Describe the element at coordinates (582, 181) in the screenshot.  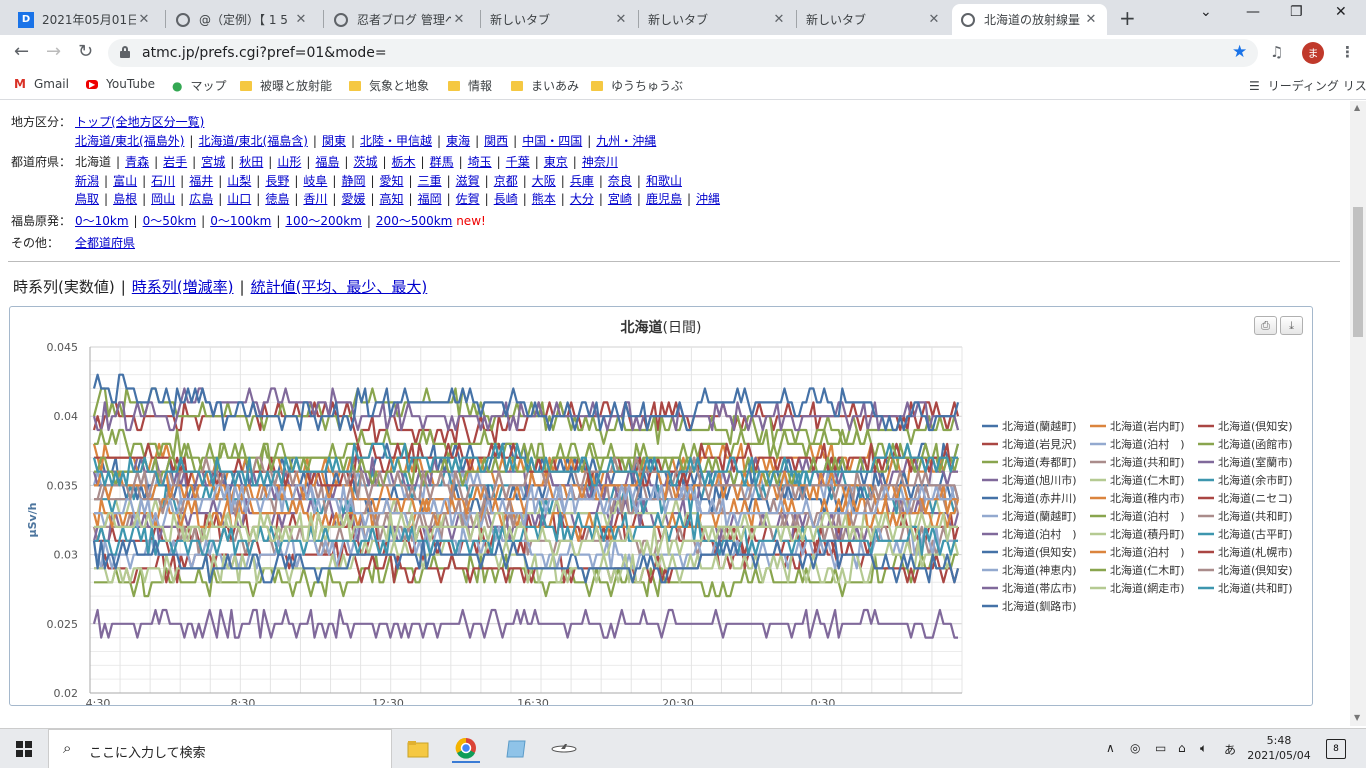
I see `prefecture-link: 兵庫` at that location.